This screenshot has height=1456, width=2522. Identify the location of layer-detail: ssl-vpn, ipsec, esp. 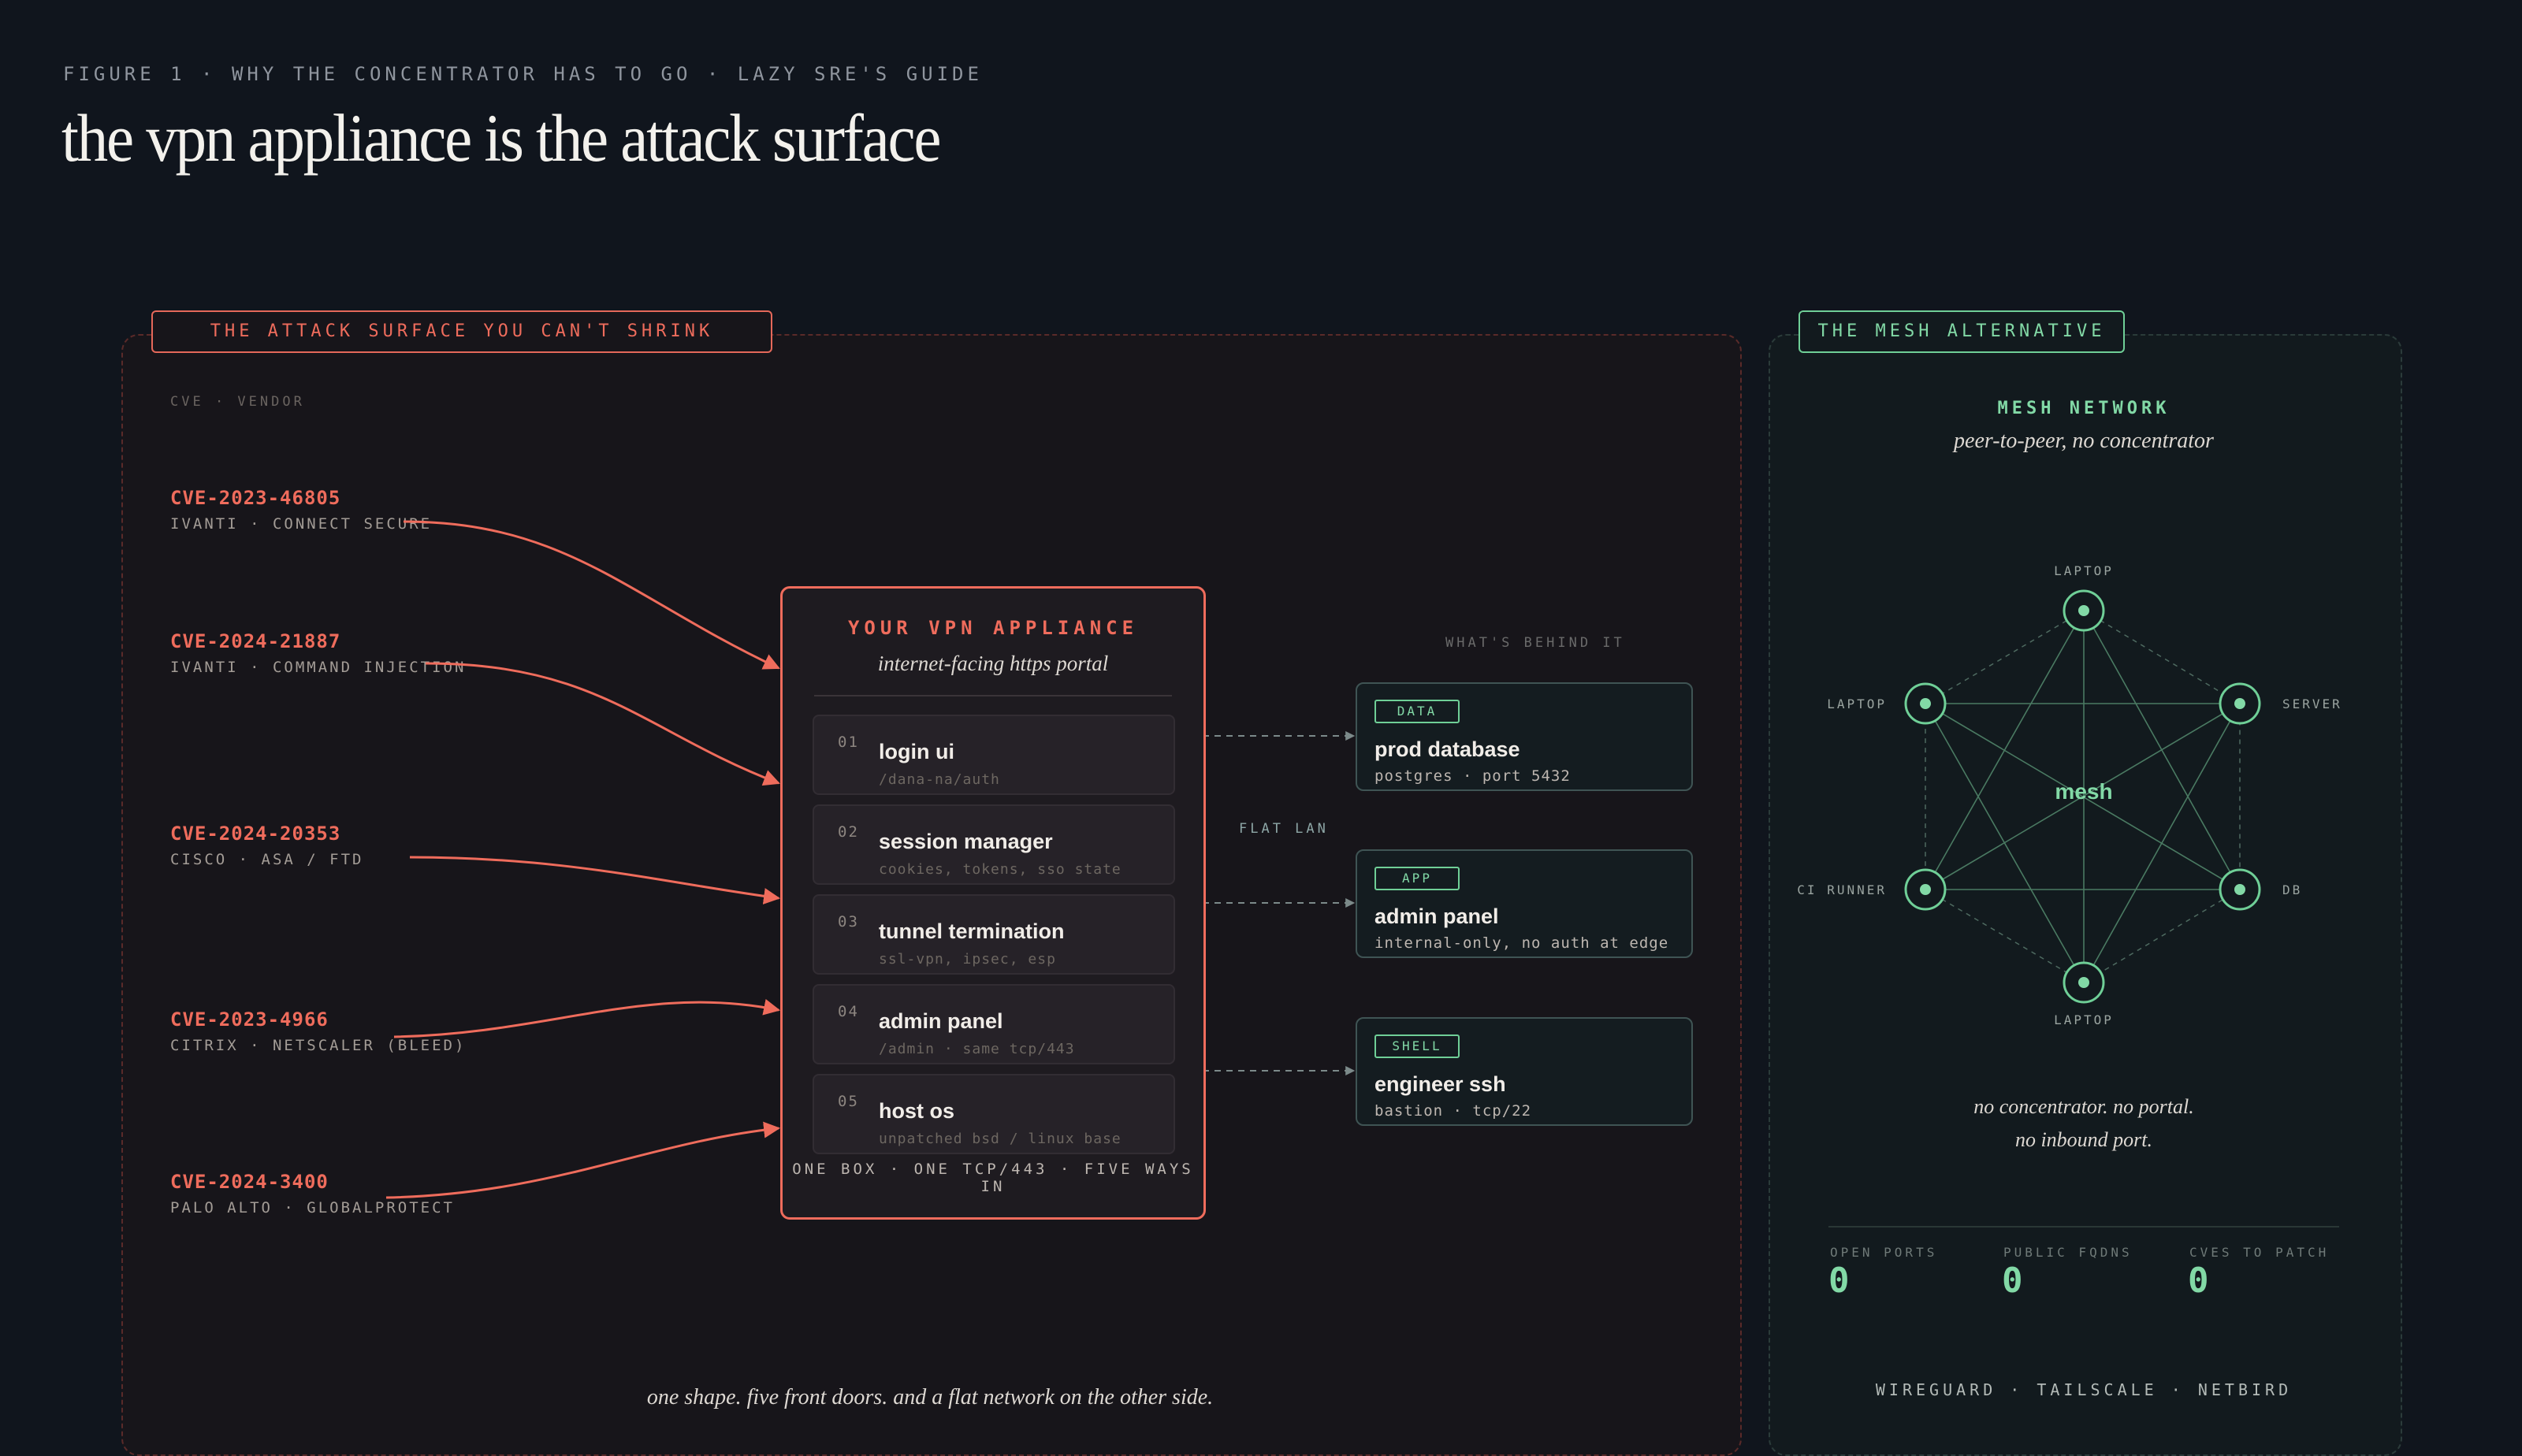
(967, 959).